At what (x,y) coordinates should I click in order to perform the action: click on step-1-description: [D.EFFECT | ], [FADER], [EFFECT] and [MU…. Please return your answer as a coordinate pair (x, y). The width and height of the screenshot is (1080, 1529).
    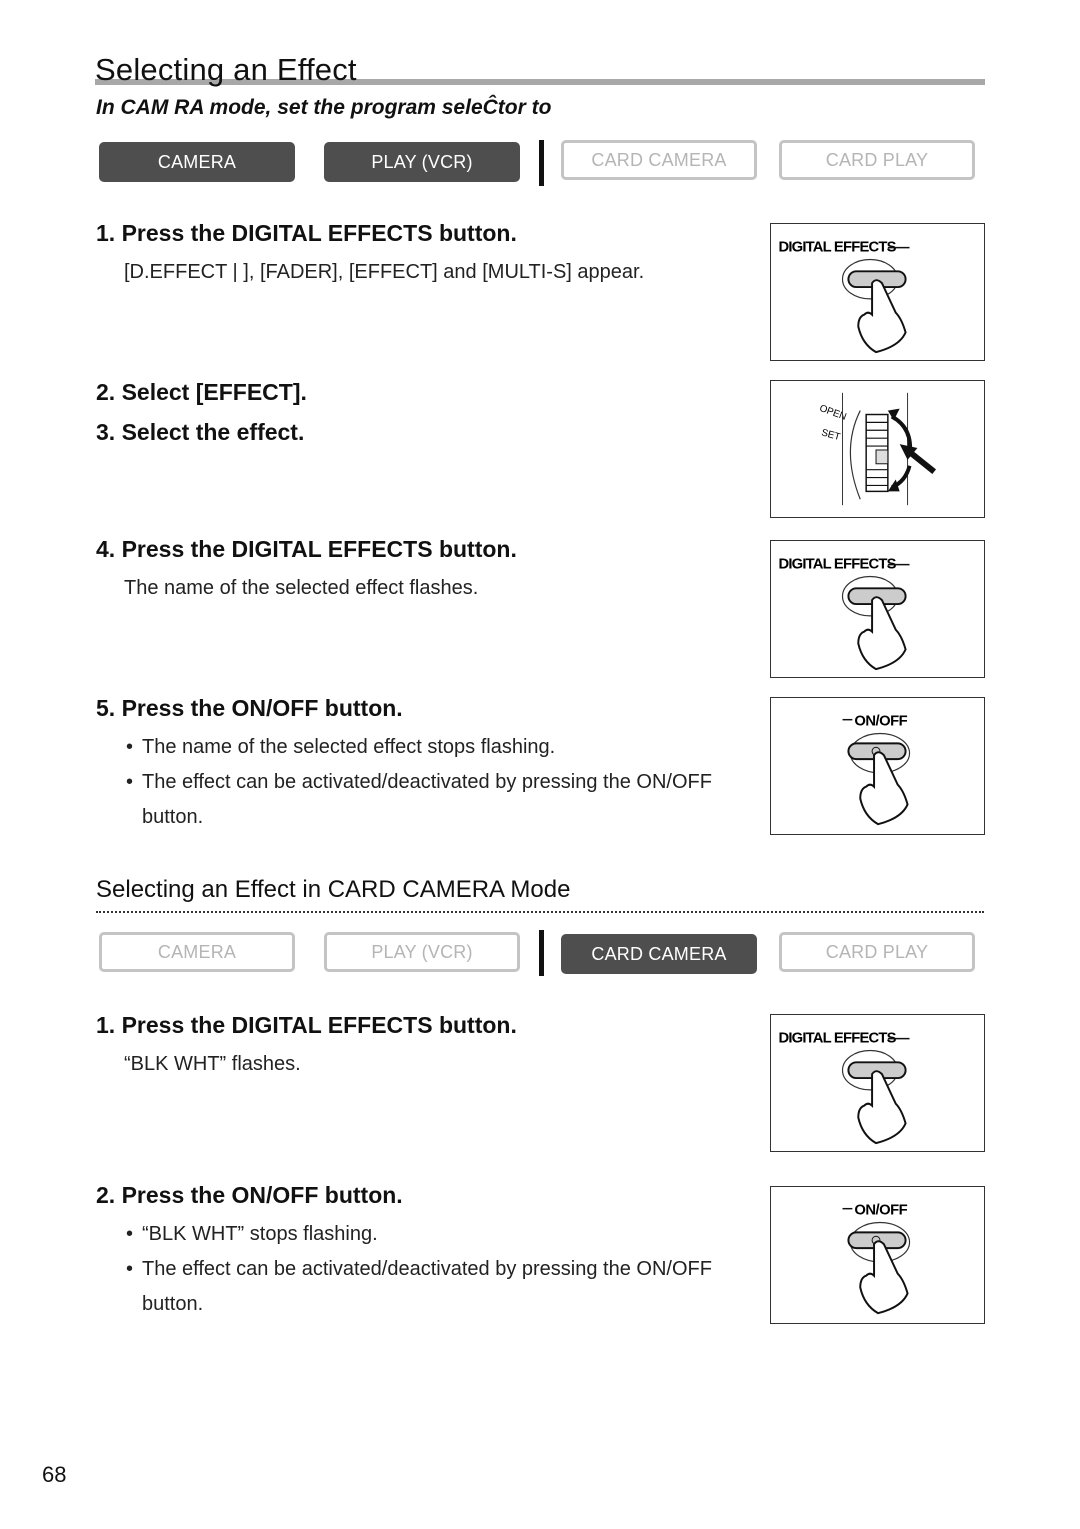
    Looking at the image, I should click on (384, 272).